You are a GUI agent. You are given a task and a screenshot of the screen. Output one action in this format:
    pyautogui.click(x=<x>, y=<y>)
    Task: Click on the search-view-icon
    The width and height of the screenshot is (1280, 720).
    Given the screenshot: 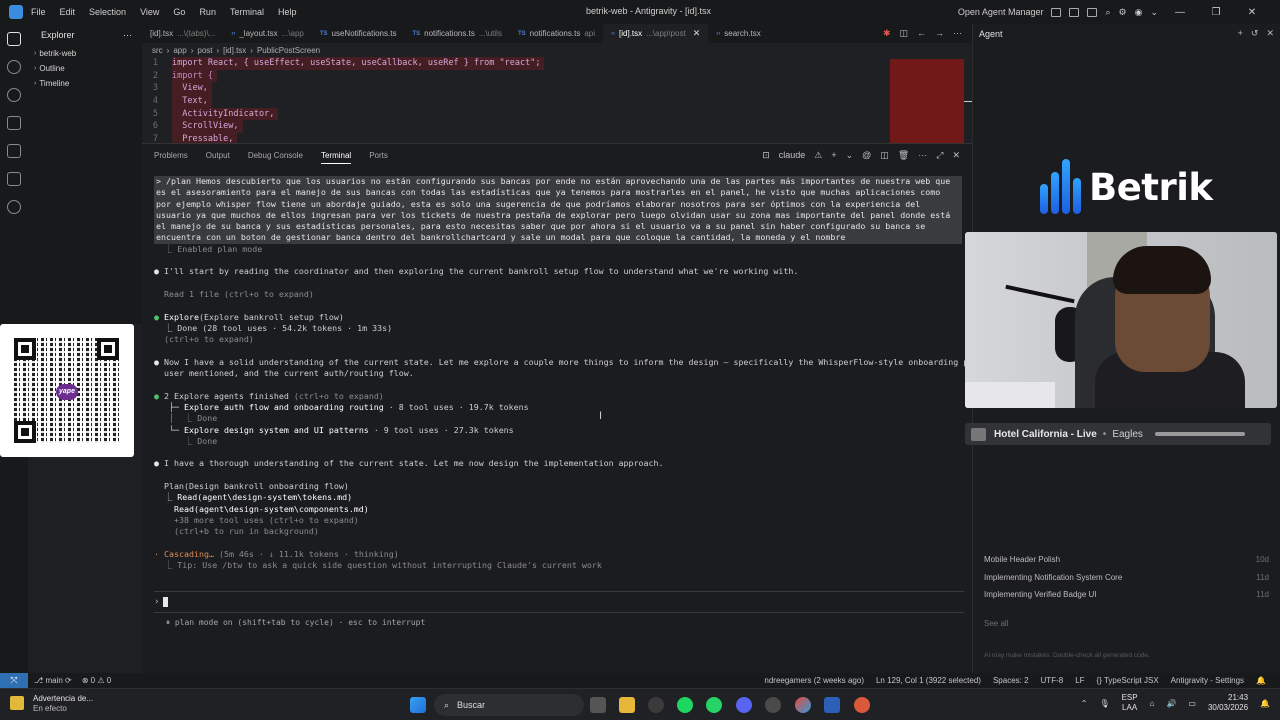 What is the action you would take?
    pyautogui.click(x=14, y=67)
    